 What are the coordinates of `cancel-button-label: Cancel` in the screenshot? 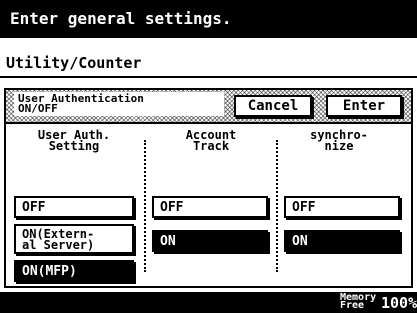 It's located at (273, 106).